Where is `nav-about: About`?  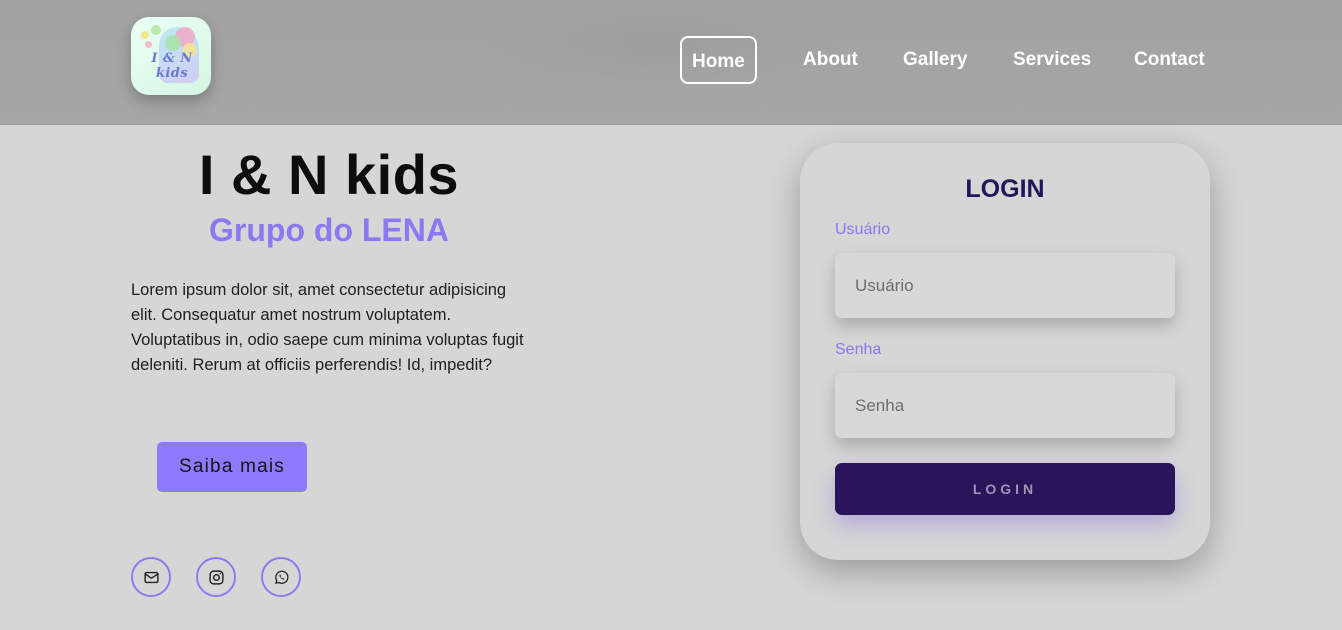 nav-about: About is located at coordinates (830, 60).